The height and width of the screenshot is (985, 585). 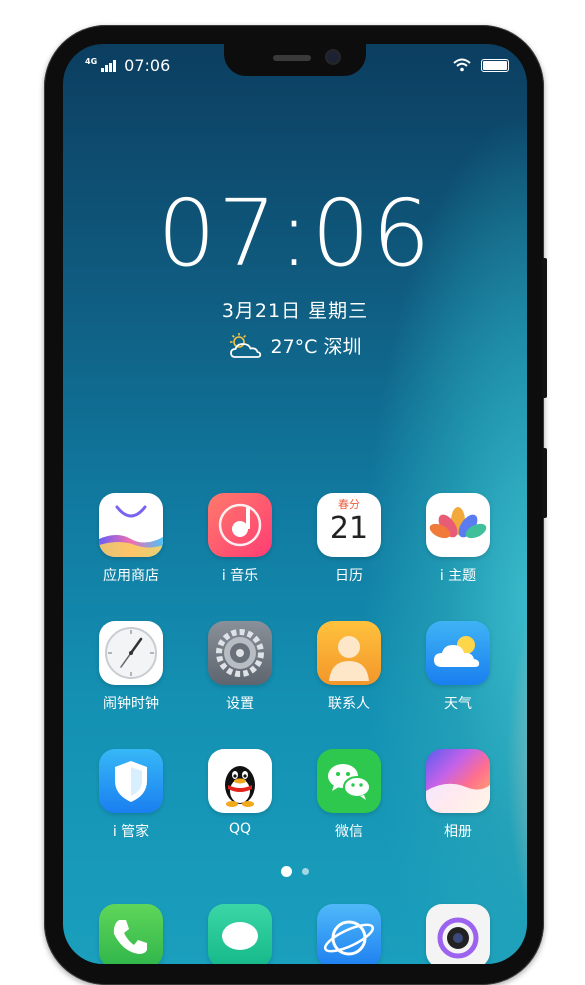 I want to click on clock-app: 闹钟时钟, so click(x=131, y=667).